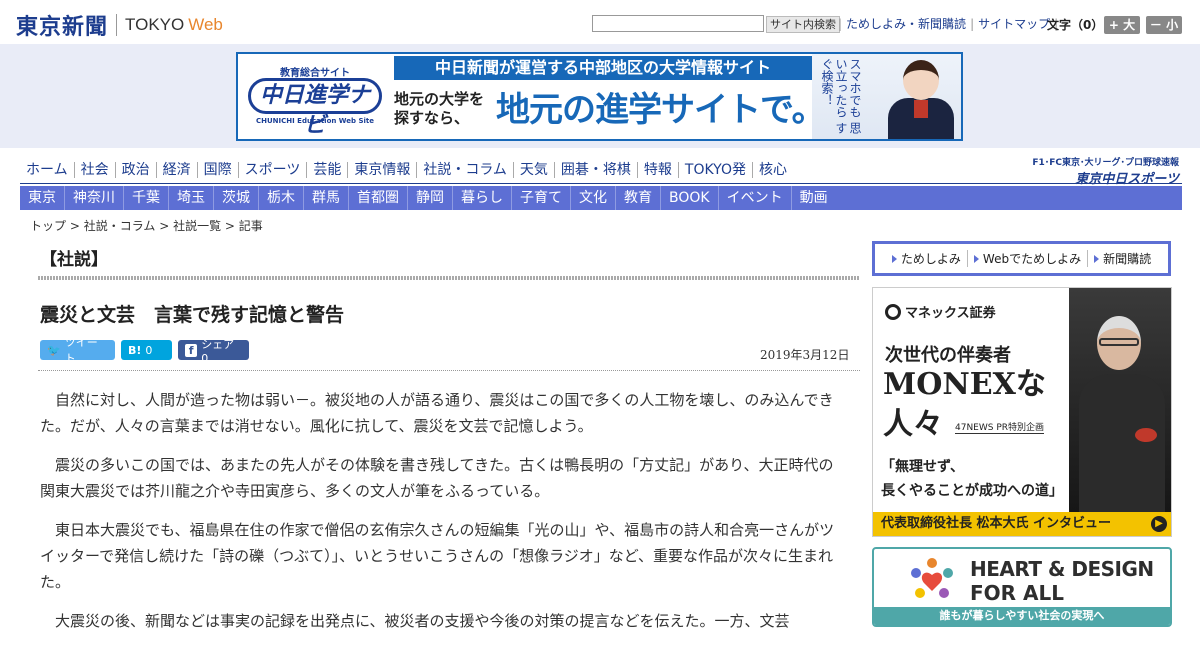 The height and width of the screenshot is (647, 1200). Describe the element at coordinates (803, 24) in the screenshot. I see `site-search-button: サイト内検索` at that location.